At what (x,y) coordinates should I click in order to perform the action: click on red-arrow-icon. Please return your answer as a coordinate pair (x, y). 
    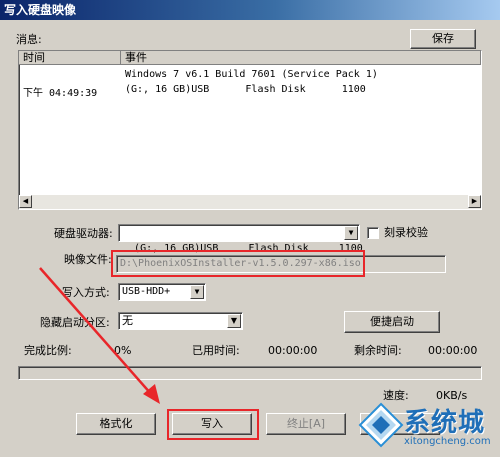
    Looking at the image, I should click on (99, 335).